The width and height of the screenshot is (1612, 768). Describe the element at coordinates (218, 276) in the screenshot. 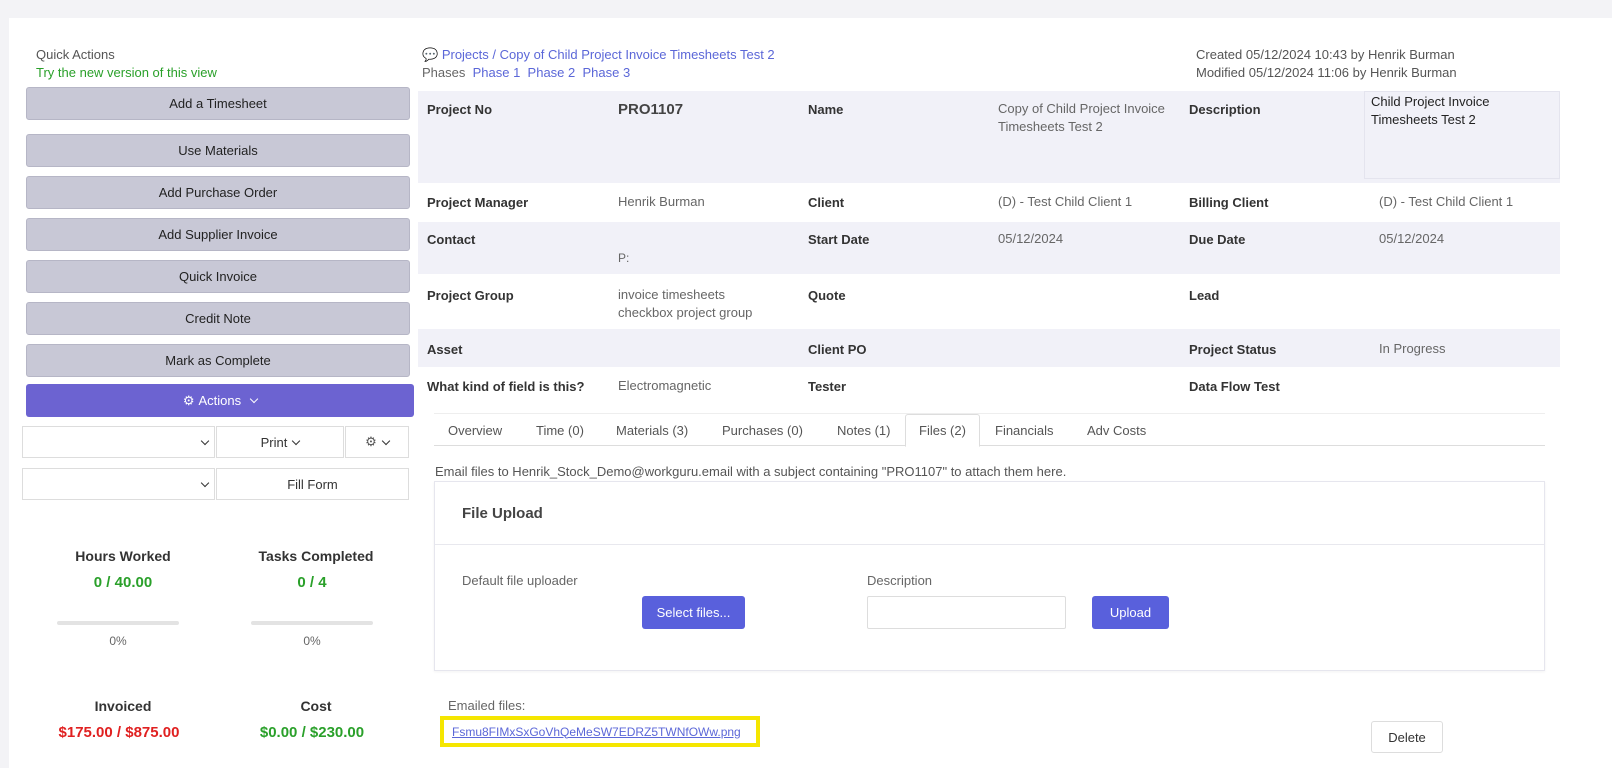

I see `quick-invoice-button: Quick Invoice` at that location.